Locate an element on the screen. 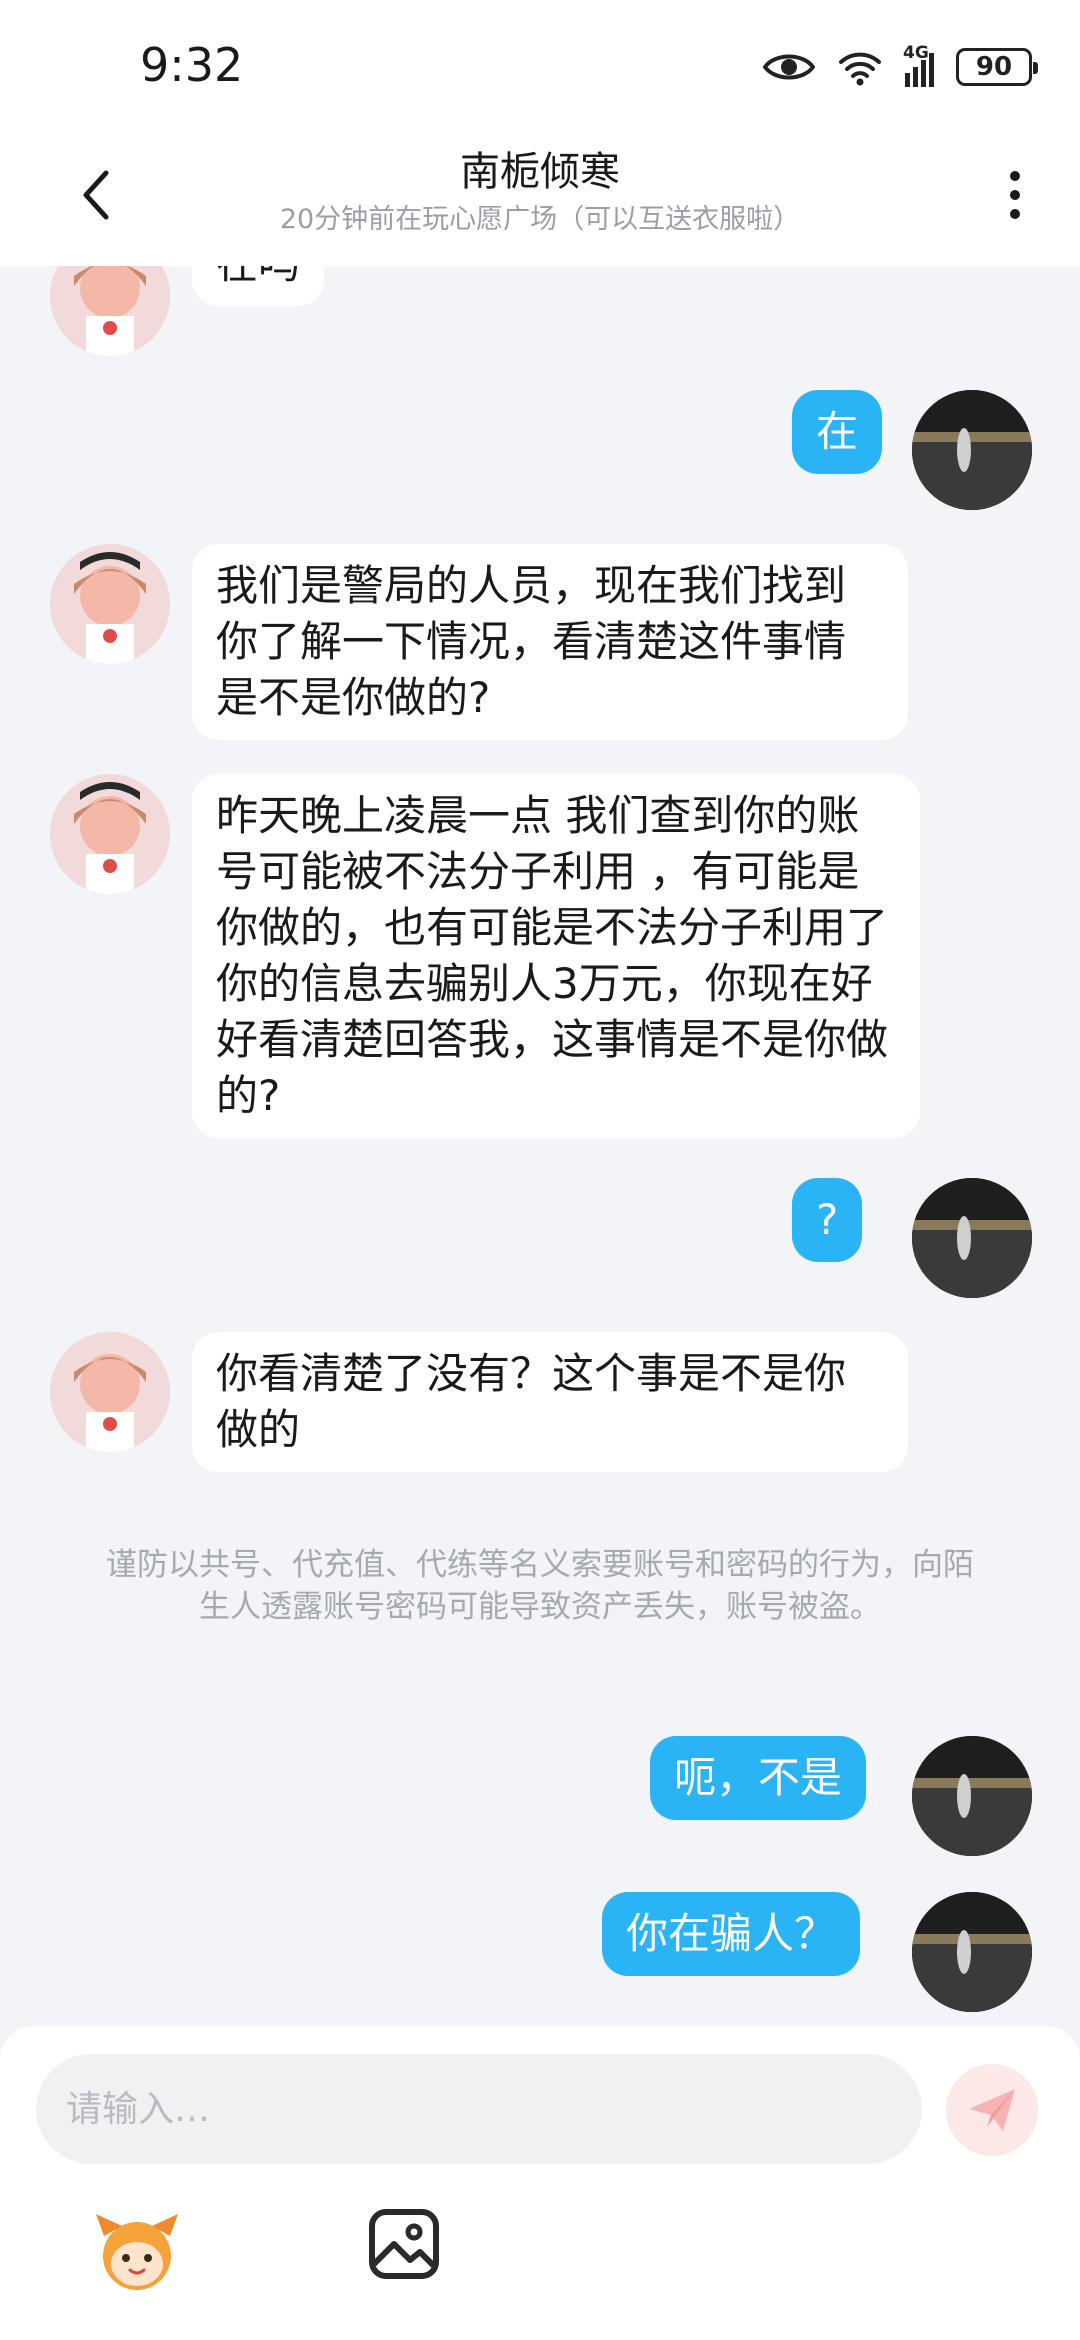  chevron-left-icon is located at coordinates (96, 195).